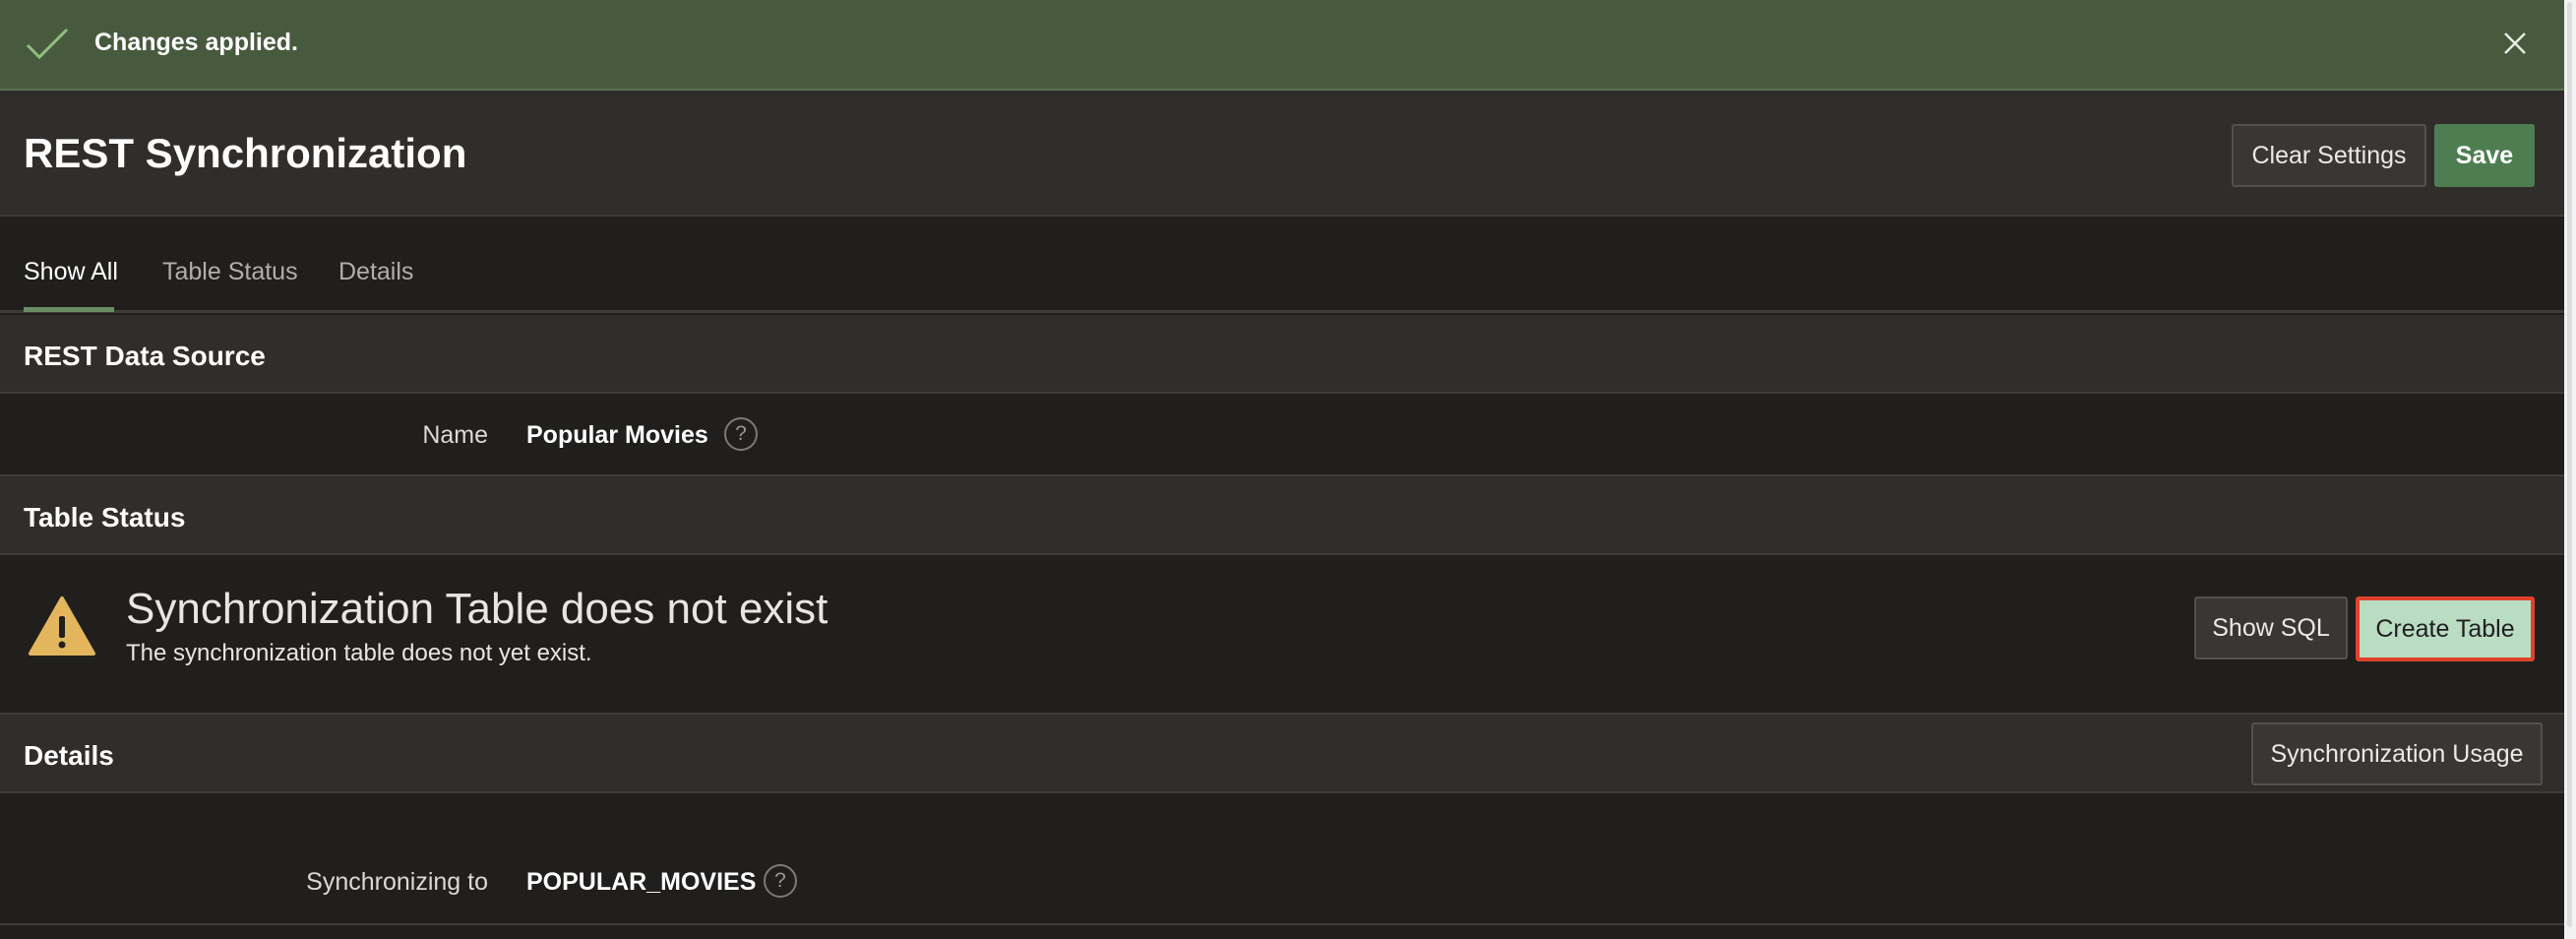  What do you see at coordinates (617, 435) in the screenshot?
I see `name-value: Popular Movies` at bounding box center [617, 435].